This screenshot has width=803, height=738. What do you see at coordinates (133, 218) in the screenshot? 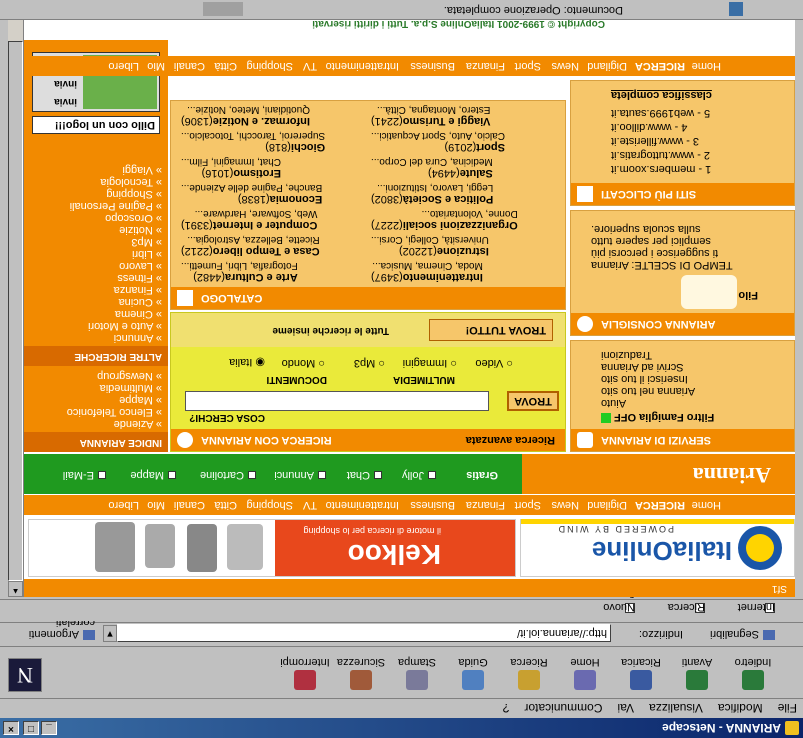
I see `sidebar-link-oroscopo: » Oroscopo` at bounding box center [133, 218].